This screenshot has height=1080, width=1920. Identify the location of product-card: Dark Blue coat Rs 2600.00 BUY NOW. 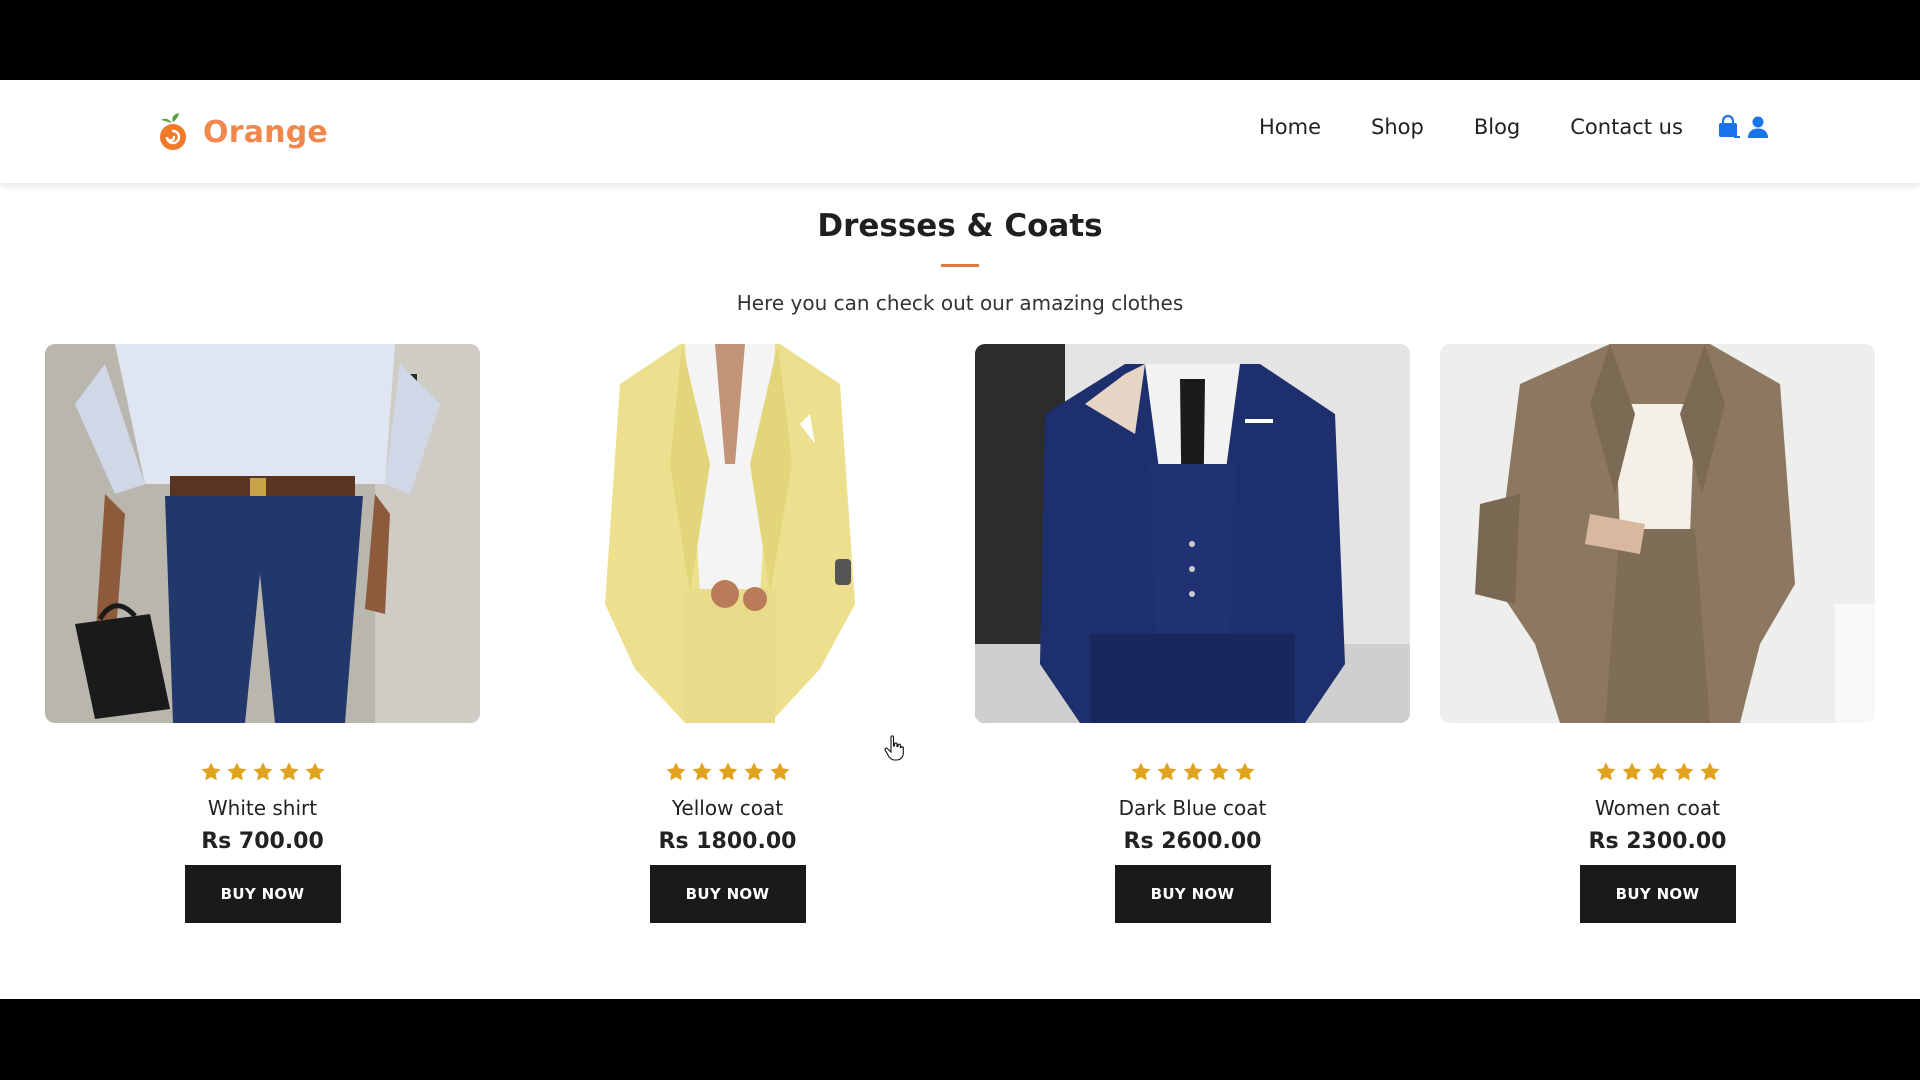
(1192, 633).